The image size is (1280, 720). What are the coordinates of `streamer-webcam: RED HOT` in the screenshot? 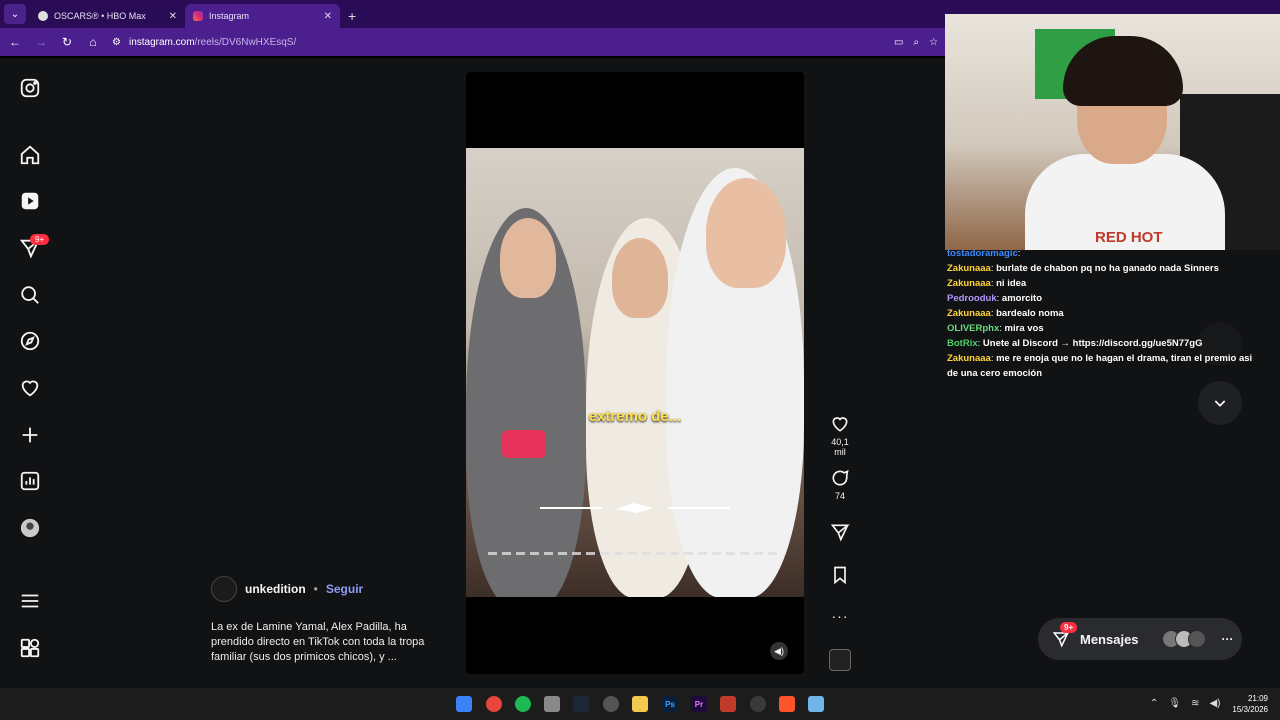 It's located at (1112, 132).